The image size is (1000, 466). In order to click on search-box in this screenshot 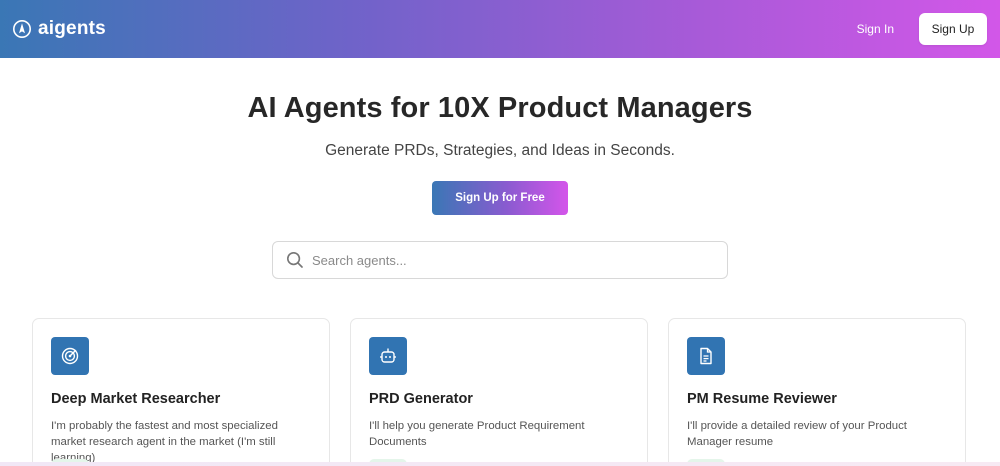, I will do `click(500, 260)`.